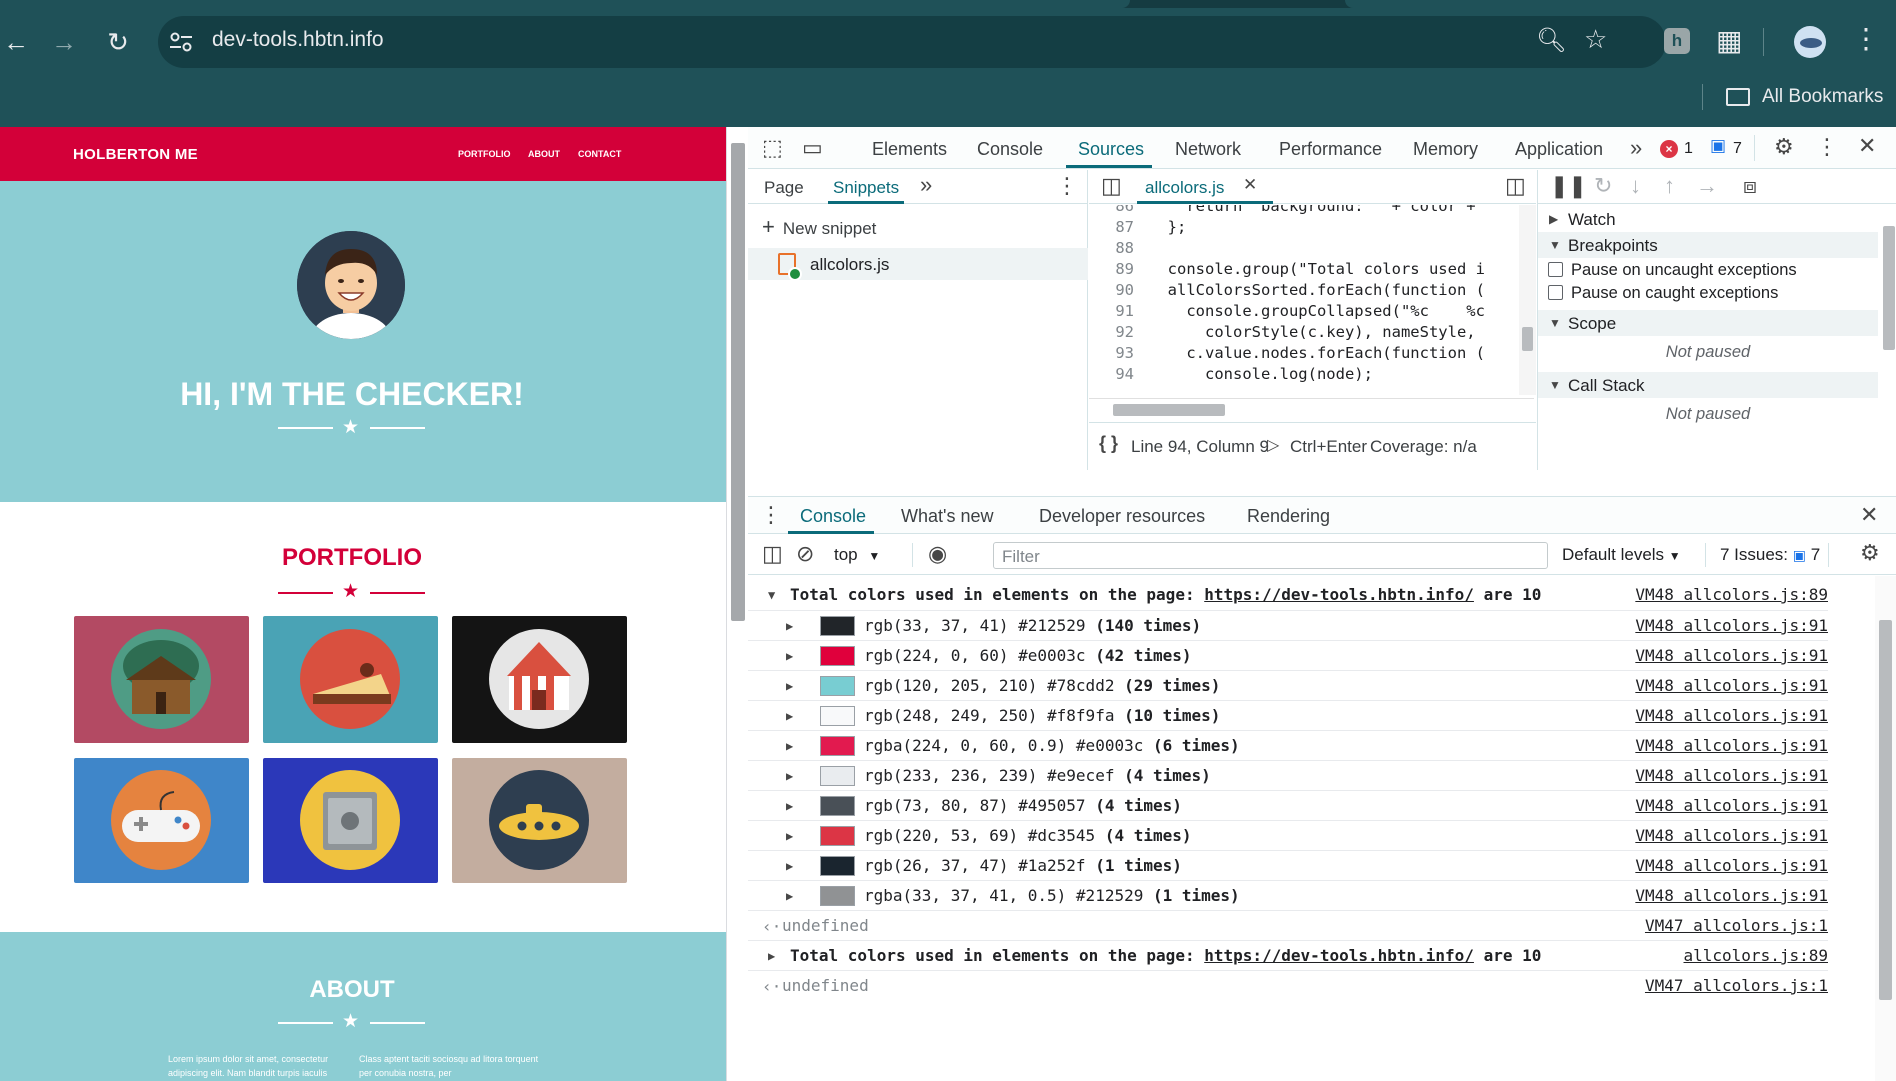 The height and width of the screenshot is (1081, 1896). Describe the element at coordinates (1559, 149) in the screenshot. I see `tab-application: Application` at that location.